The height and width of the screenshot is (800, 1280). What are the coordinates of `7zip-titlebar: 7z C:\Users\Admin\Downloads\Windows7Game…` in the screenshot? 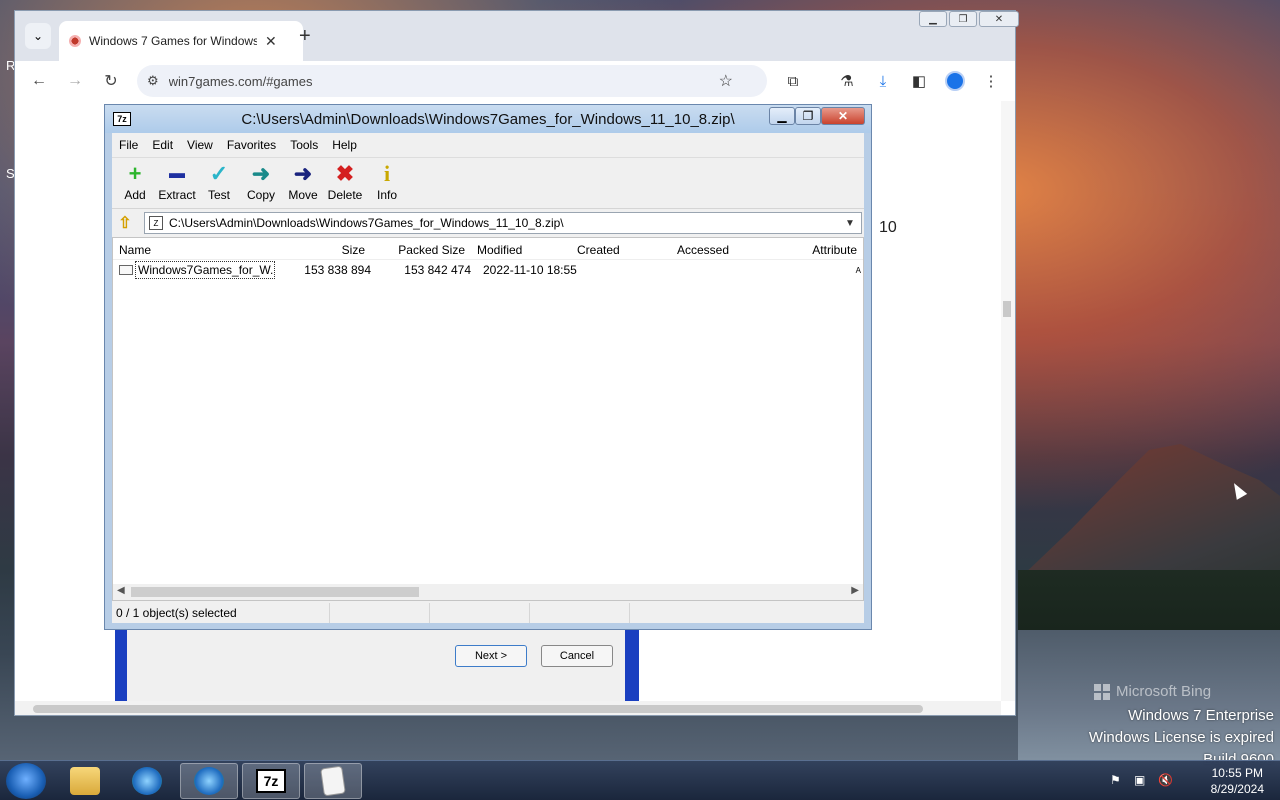 It's located at (488, 119).